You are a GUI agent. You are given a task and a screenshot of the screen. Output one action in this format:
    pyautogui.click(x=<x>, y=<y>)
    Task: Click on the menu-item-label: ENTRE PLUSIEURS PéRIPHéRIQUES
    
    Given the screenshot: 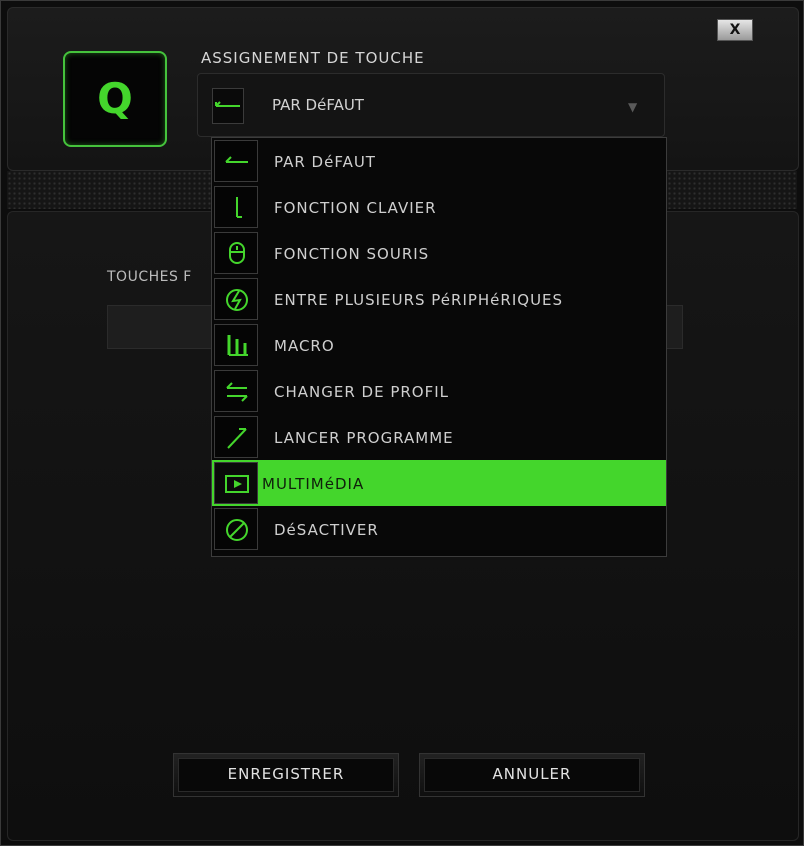 What is the action you would take?
    pyautogui.click(x=419, y=300)
    